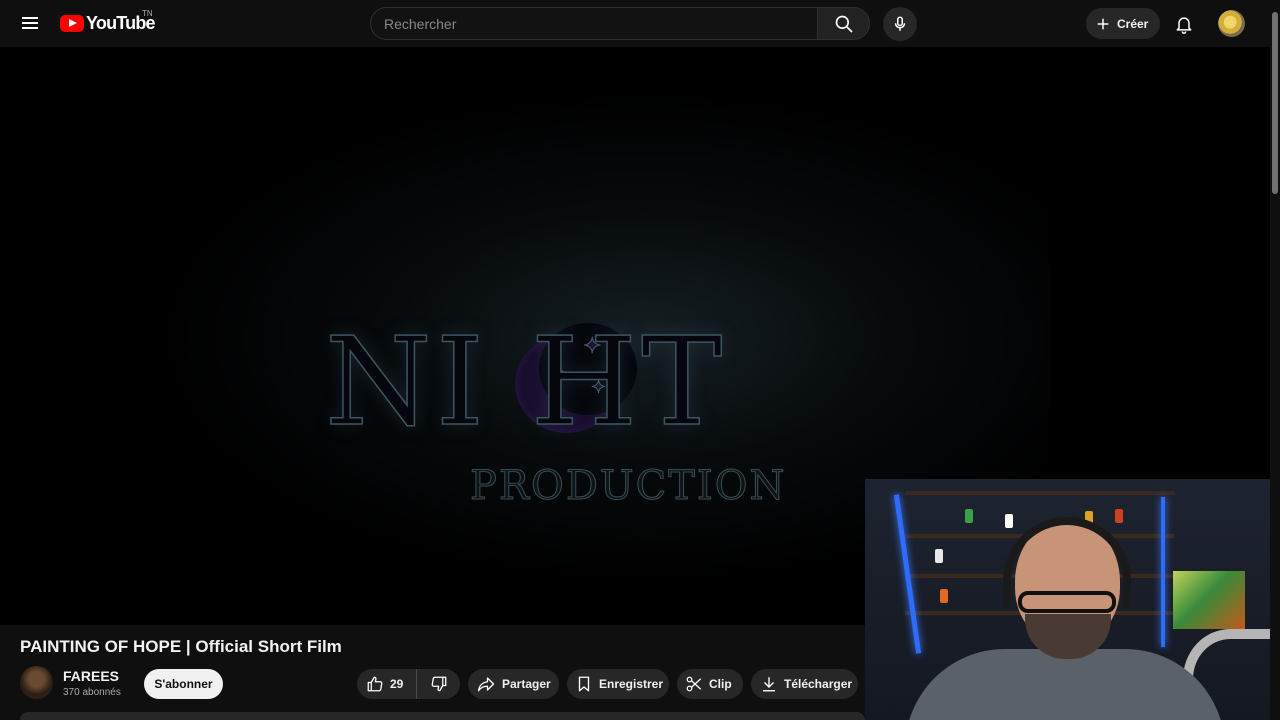  I want to click on search-icon, so click(843, 23).